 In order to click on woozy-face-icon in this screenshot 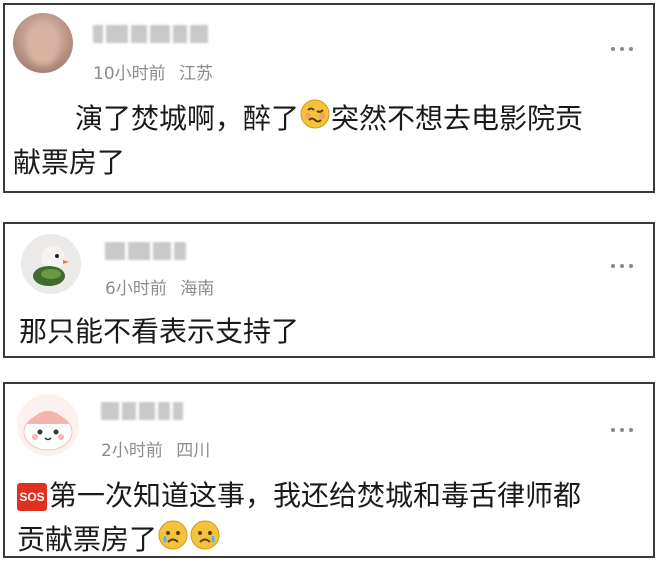, I will do `click(315, 120)`.